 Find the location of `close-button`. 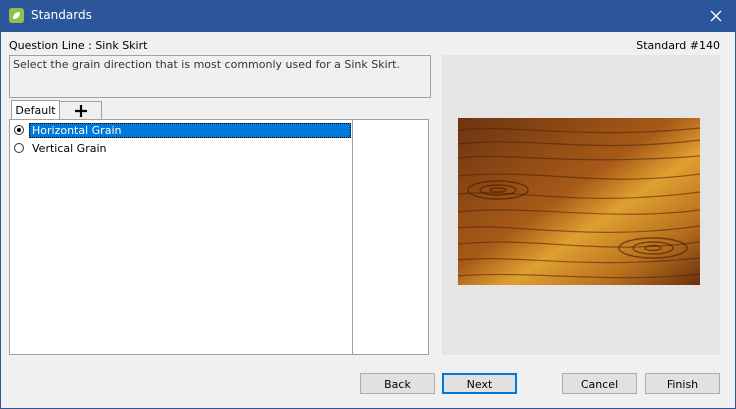

close-button is located at coordinates (716, 16).